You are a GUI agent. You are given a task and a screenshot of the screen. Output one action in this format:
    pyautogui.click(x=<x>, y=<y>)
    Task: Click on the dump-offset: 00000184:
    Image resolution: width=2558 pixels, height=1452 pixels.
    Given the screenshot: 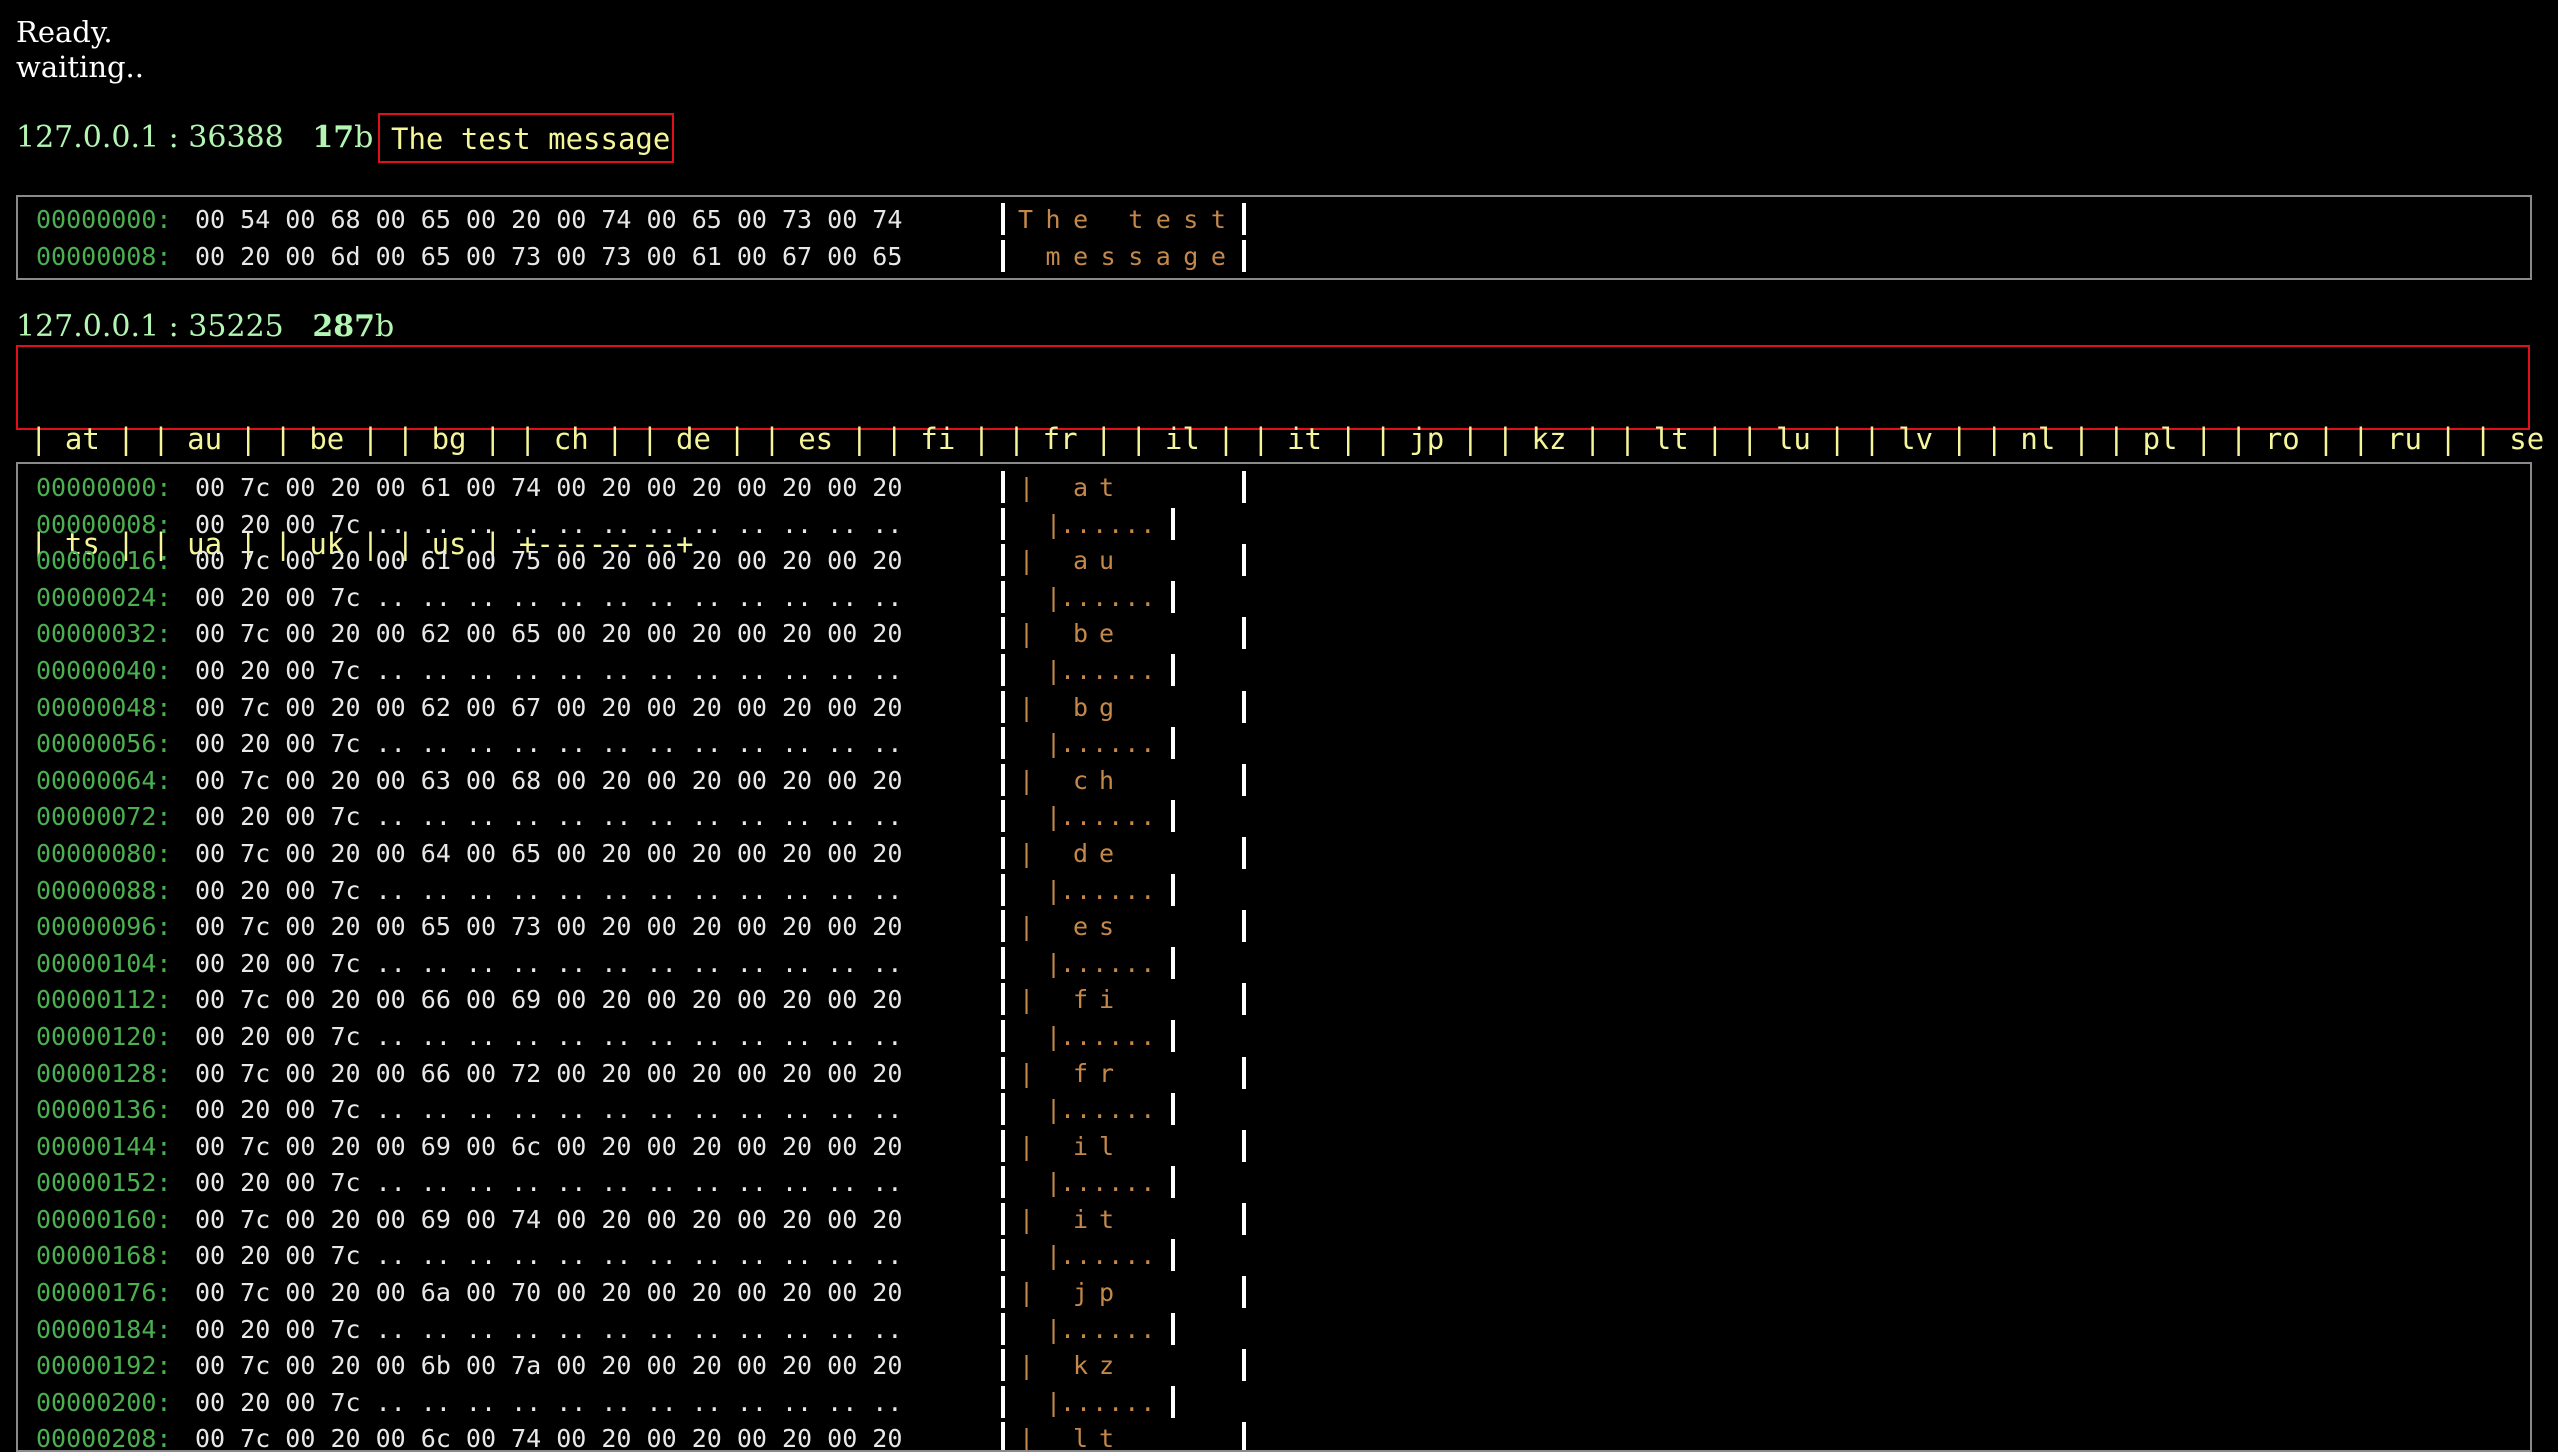 What is the action you would take?
    pyautogui.click(x=104, y=1329)
    